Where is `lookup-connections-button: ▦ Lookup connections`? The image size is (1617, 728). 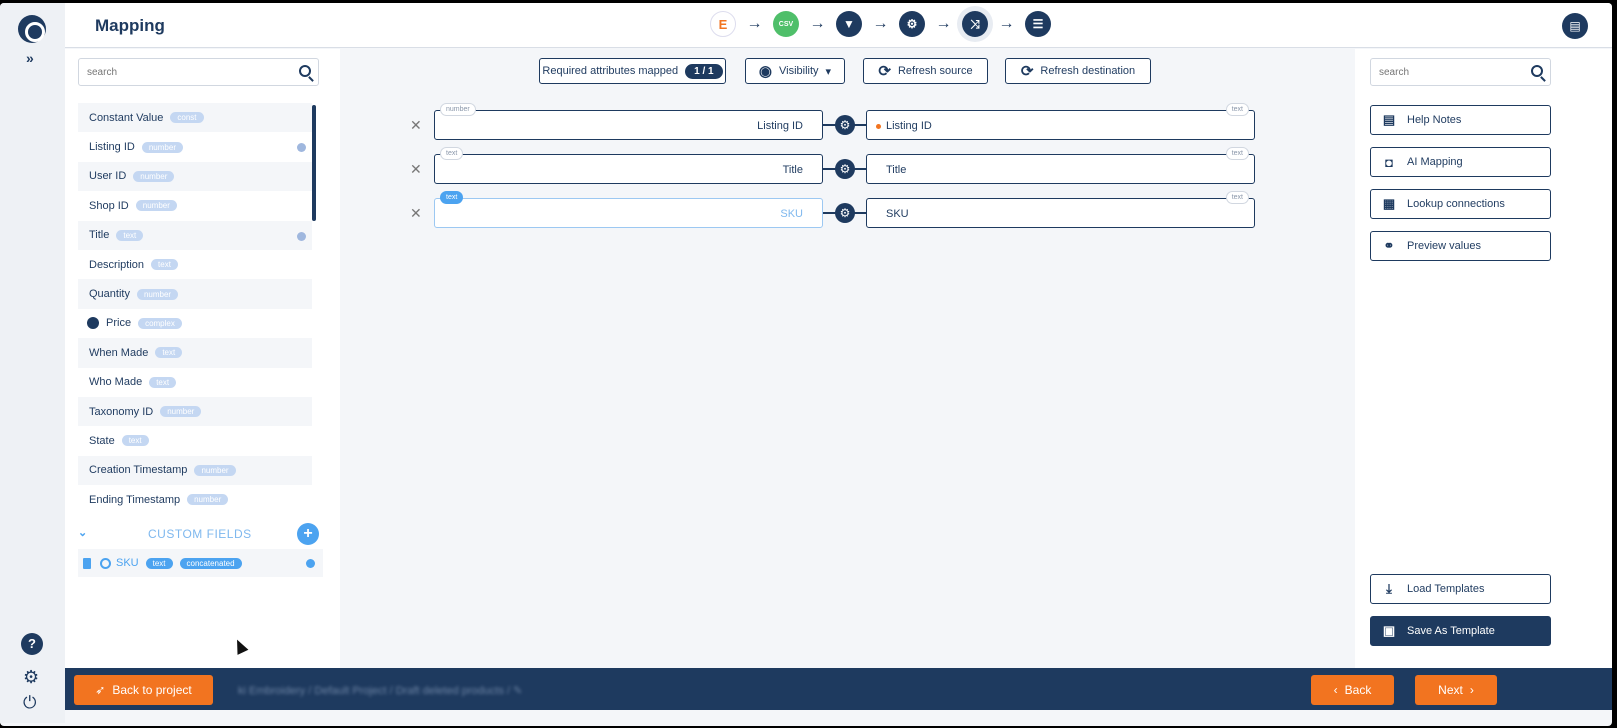
lookup-connections-button: ▦ Lookup connections is located at coordinates (1460, 204).